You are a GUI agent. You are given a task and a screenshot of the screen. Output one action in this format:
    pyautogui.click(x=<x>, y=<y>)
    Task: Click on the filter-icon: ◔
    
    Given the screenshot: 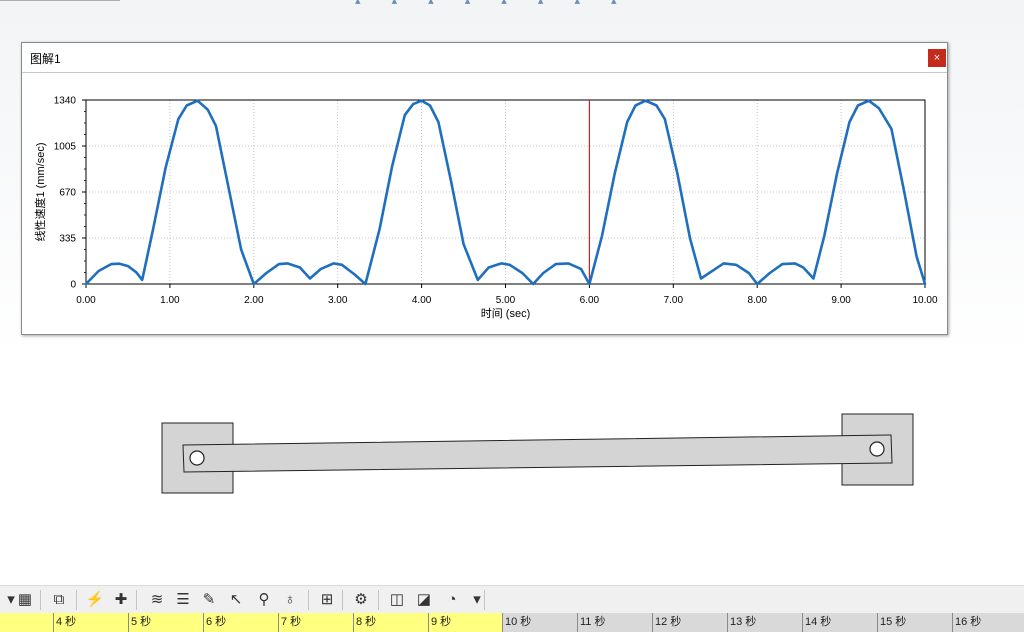 What is the action you would take?
    pyautogui.click(x=452, y=600)
    